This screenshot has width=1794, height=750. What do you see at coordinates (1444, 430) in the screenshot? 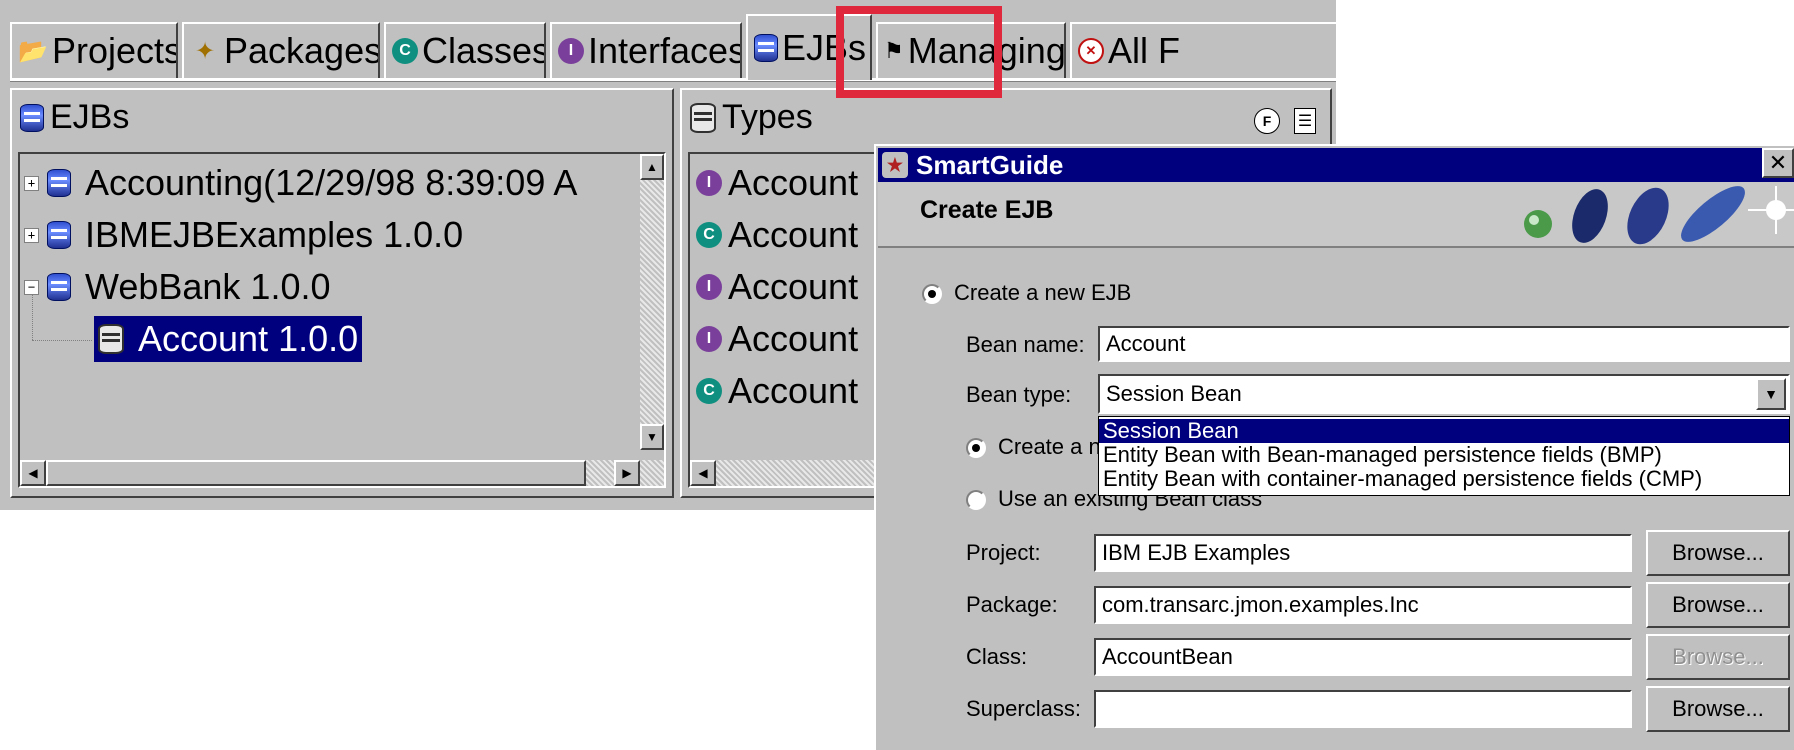
I see `dropdown-option: Session Bean` at bounding box center [1444, 430].